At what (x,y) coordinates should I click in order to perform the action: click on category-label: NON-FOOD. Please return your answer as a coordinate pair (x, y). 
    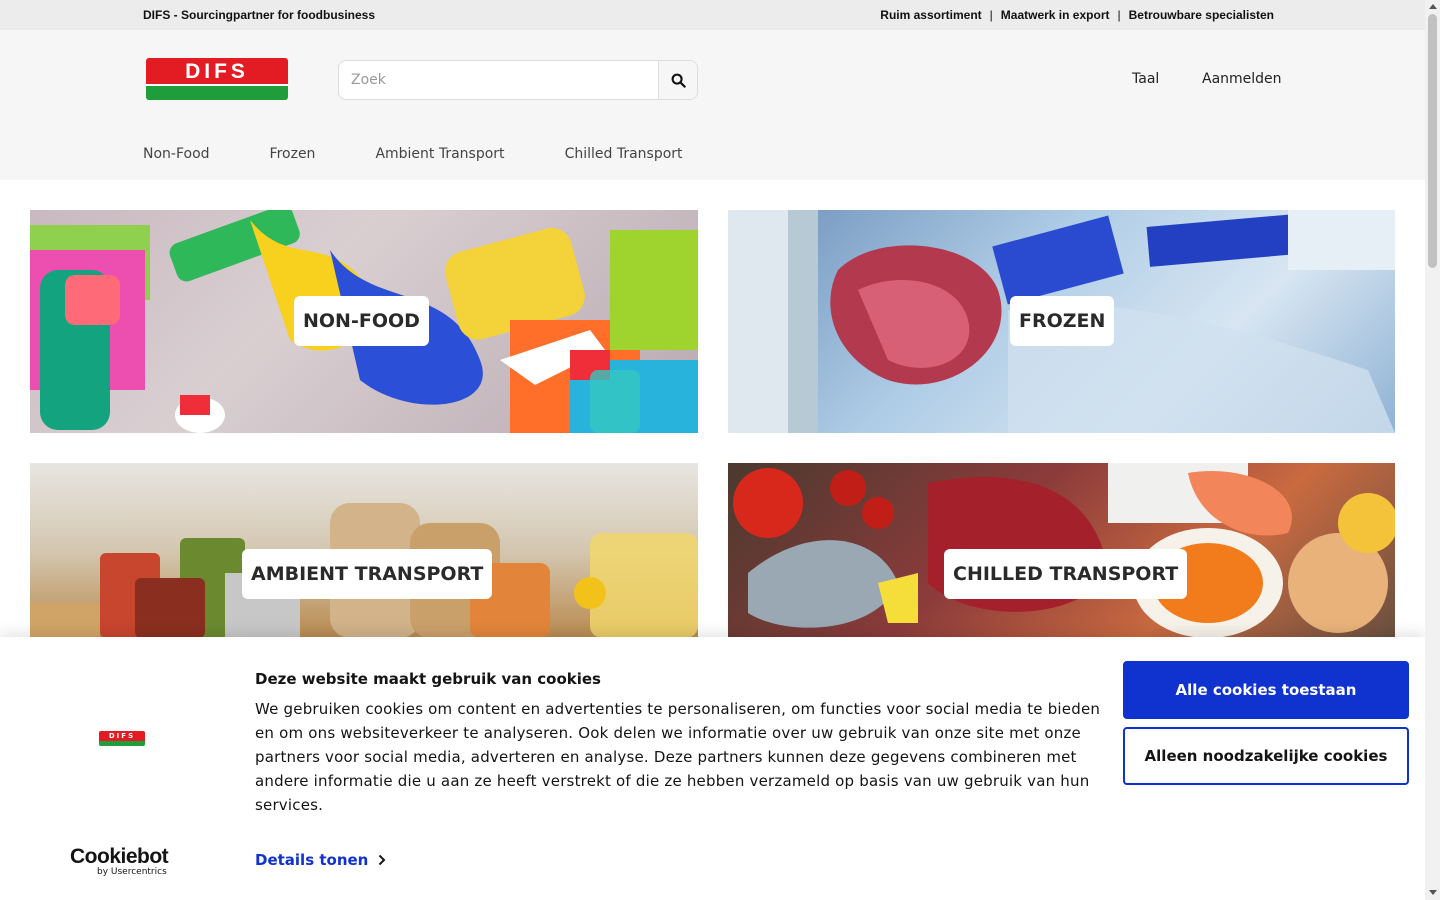
    Looking at the image, I should click on (361, 321).